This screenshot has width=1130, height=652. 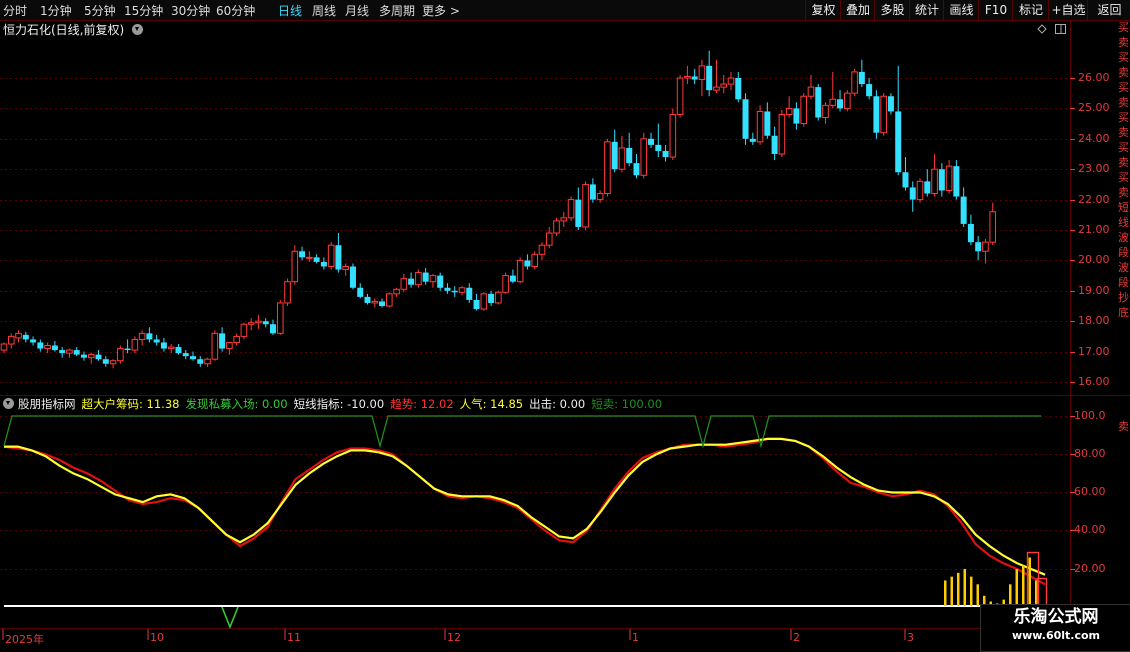 What do you see at coordinates (1094, 169) in the screenshot?
I see `price-axis-label: 23.00` at bounding box center [1094, 169].